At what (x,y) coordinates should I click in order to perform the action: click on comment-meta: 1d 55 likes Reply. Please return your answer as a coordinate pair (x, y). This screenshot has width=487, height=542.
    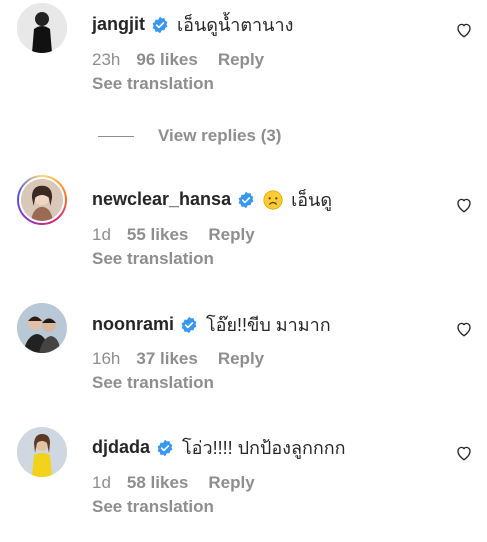
    Looking at the image, I should click on (173, 235).